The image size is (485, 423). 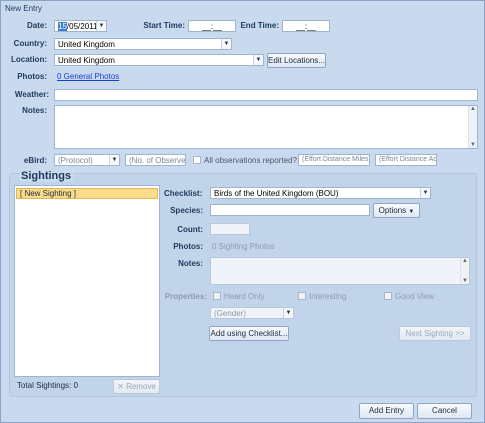 What do you see at coordinates (302, 296) in the screenshot?
I see `interesting-checkbox` at bounding box center [302, 296].